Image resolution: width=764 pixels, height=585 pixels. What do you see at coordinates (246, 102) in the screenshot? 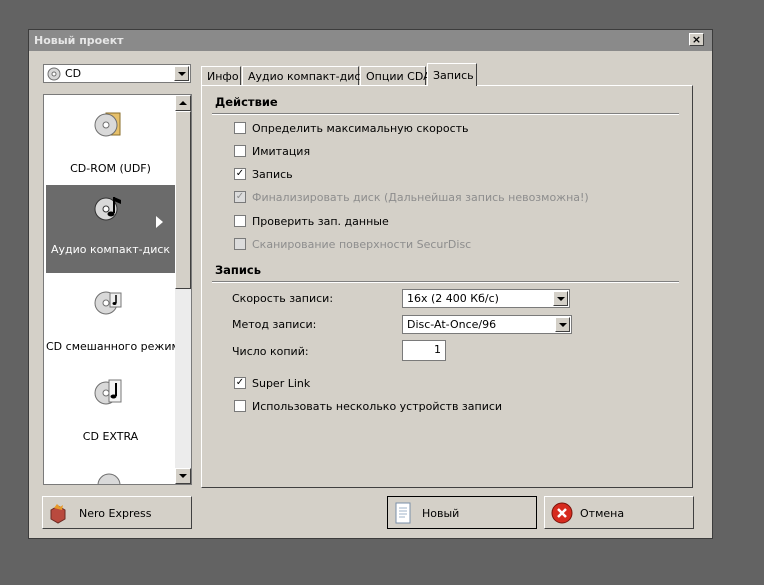
I see `action-section-title: Действие` at bounding box center [246, 102].